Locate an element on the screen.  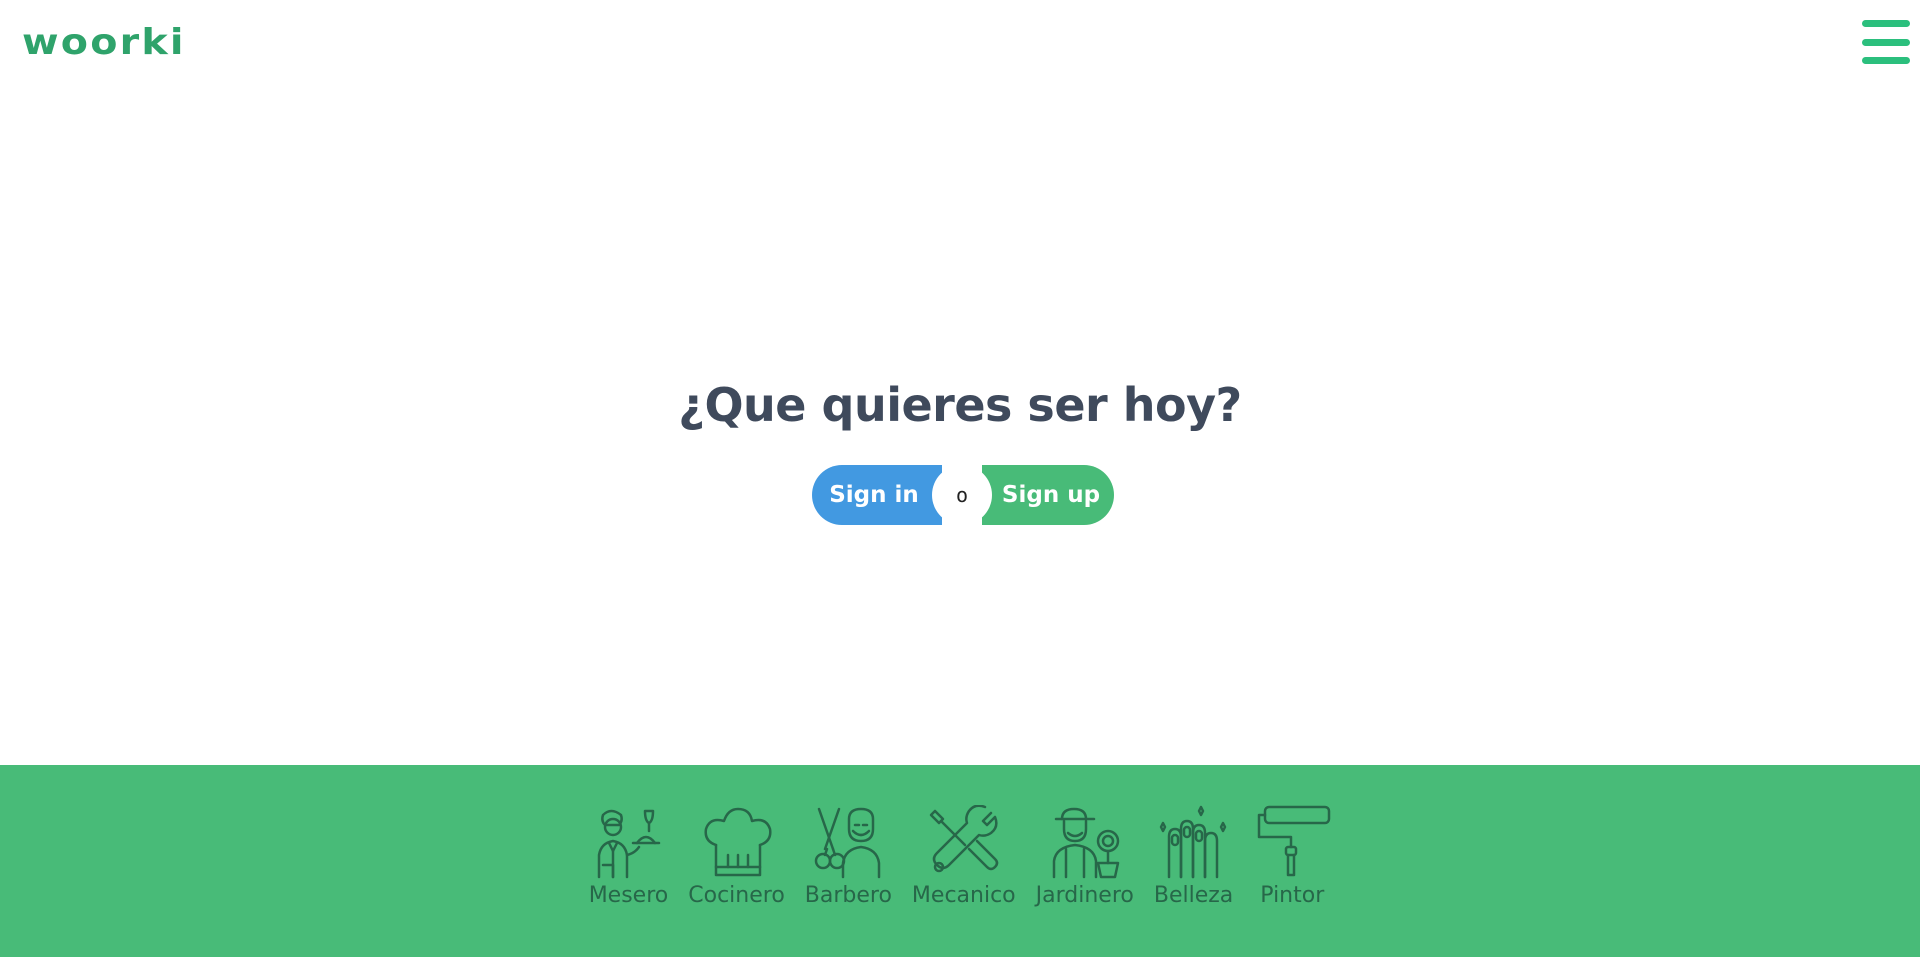
category-cocinero: Cocinero is located at coordinates (736, 856).